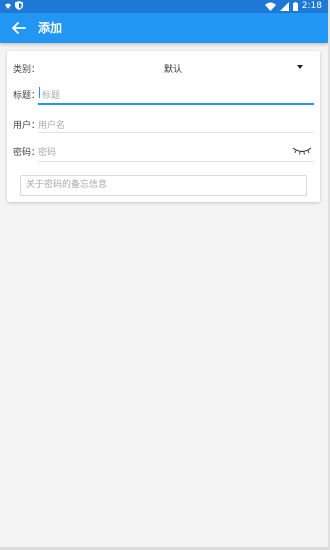  I want to click on title-input: 标题, so click(180, 94).